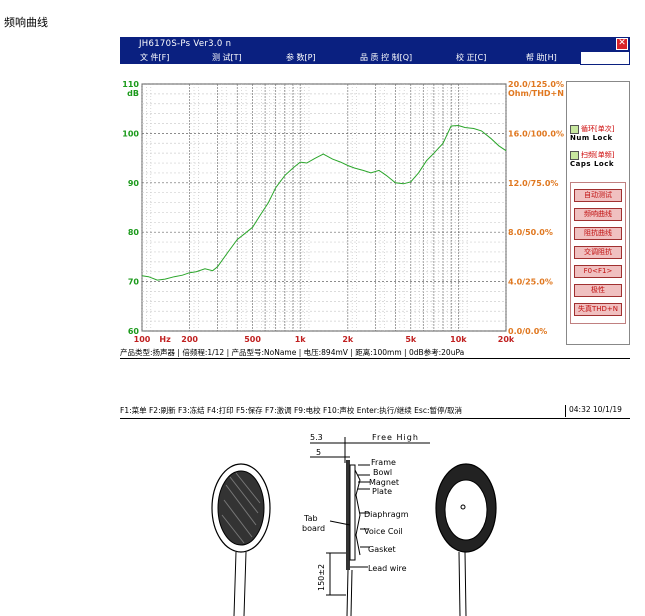 The width and height of the screenshot is (645, 616). What do you see at coordinates (592, 164) in the screenshot?
I see `caps-lock-label: Caps Lock` at bounding box center [592, 164].